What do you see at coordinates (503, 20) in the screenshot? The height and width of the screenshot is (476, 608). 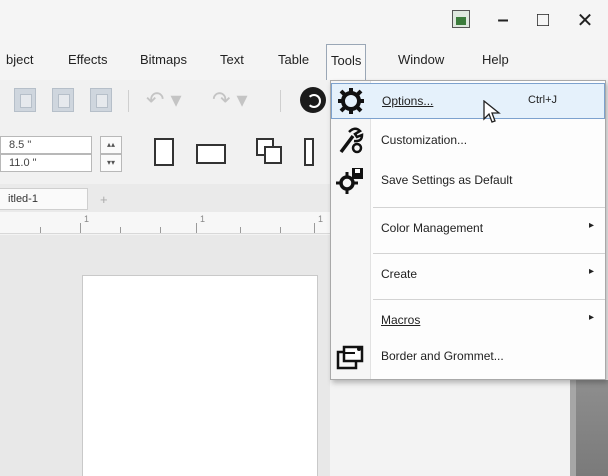 I see `minimize-button: –` at bounding box center [503, 20].